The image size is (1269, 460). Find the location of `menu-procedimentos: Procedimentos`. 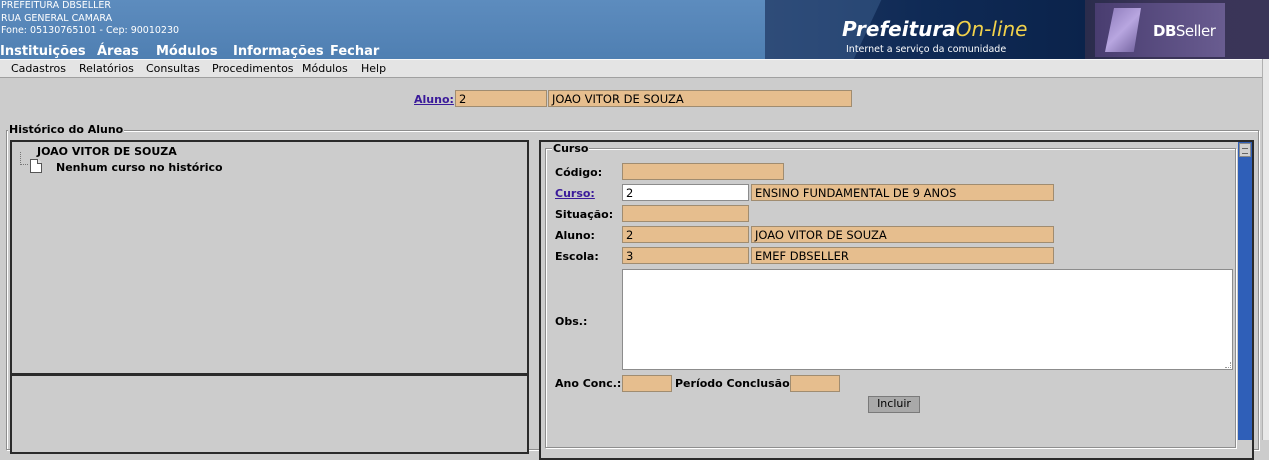

menu-procedimentos: Procedimentos is located at coordinates (253, 68).